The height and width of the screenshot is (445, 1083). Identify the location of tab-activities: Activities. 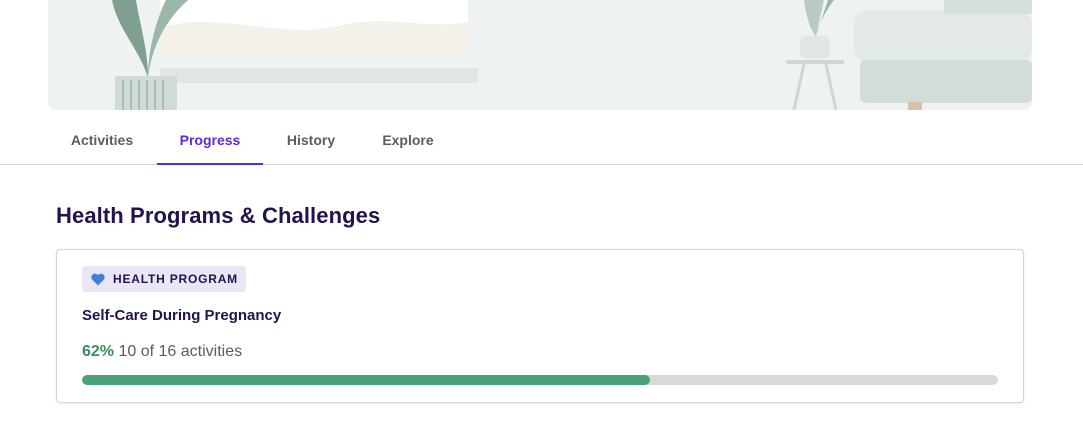
(102, 140).